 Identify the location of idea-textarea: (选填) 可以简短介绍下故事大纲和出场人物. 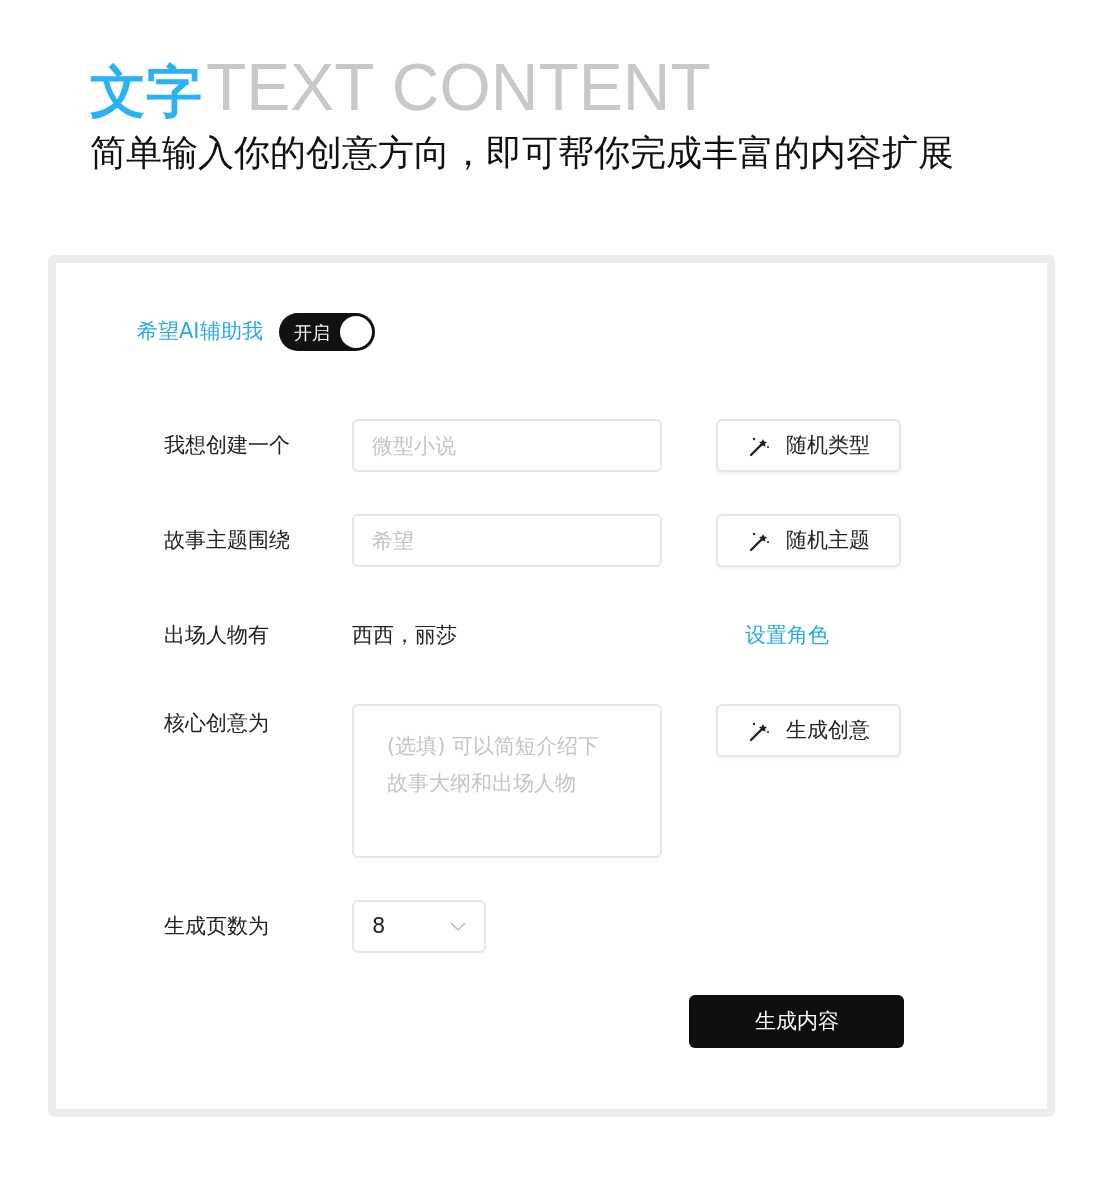
(507, 781).